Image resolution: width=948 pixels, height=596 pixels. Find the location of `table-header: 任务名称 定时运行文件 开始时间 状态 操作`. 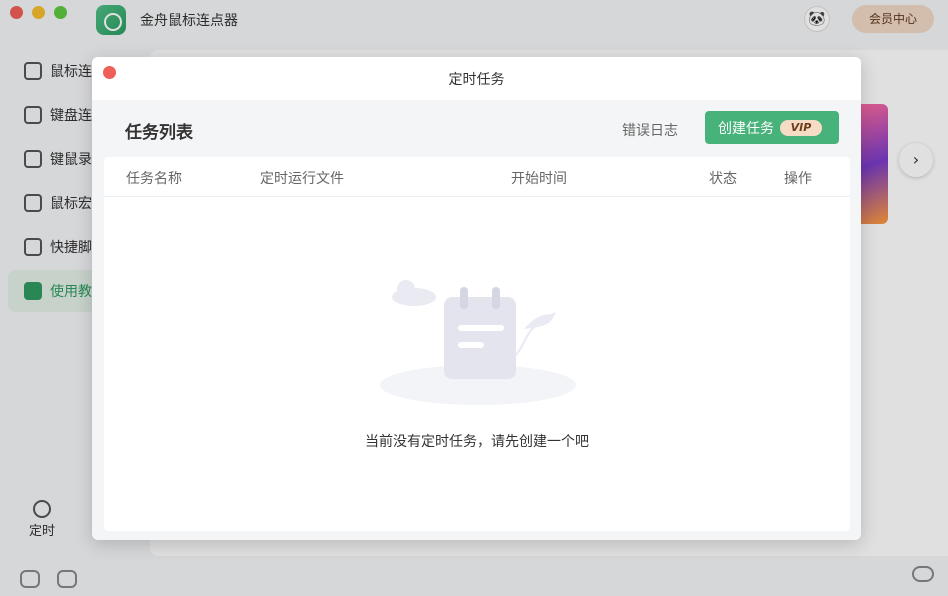

table-header: 任务名称 定时运行文件 开始时间 状态 操作 is located at coordinates (477, 177).